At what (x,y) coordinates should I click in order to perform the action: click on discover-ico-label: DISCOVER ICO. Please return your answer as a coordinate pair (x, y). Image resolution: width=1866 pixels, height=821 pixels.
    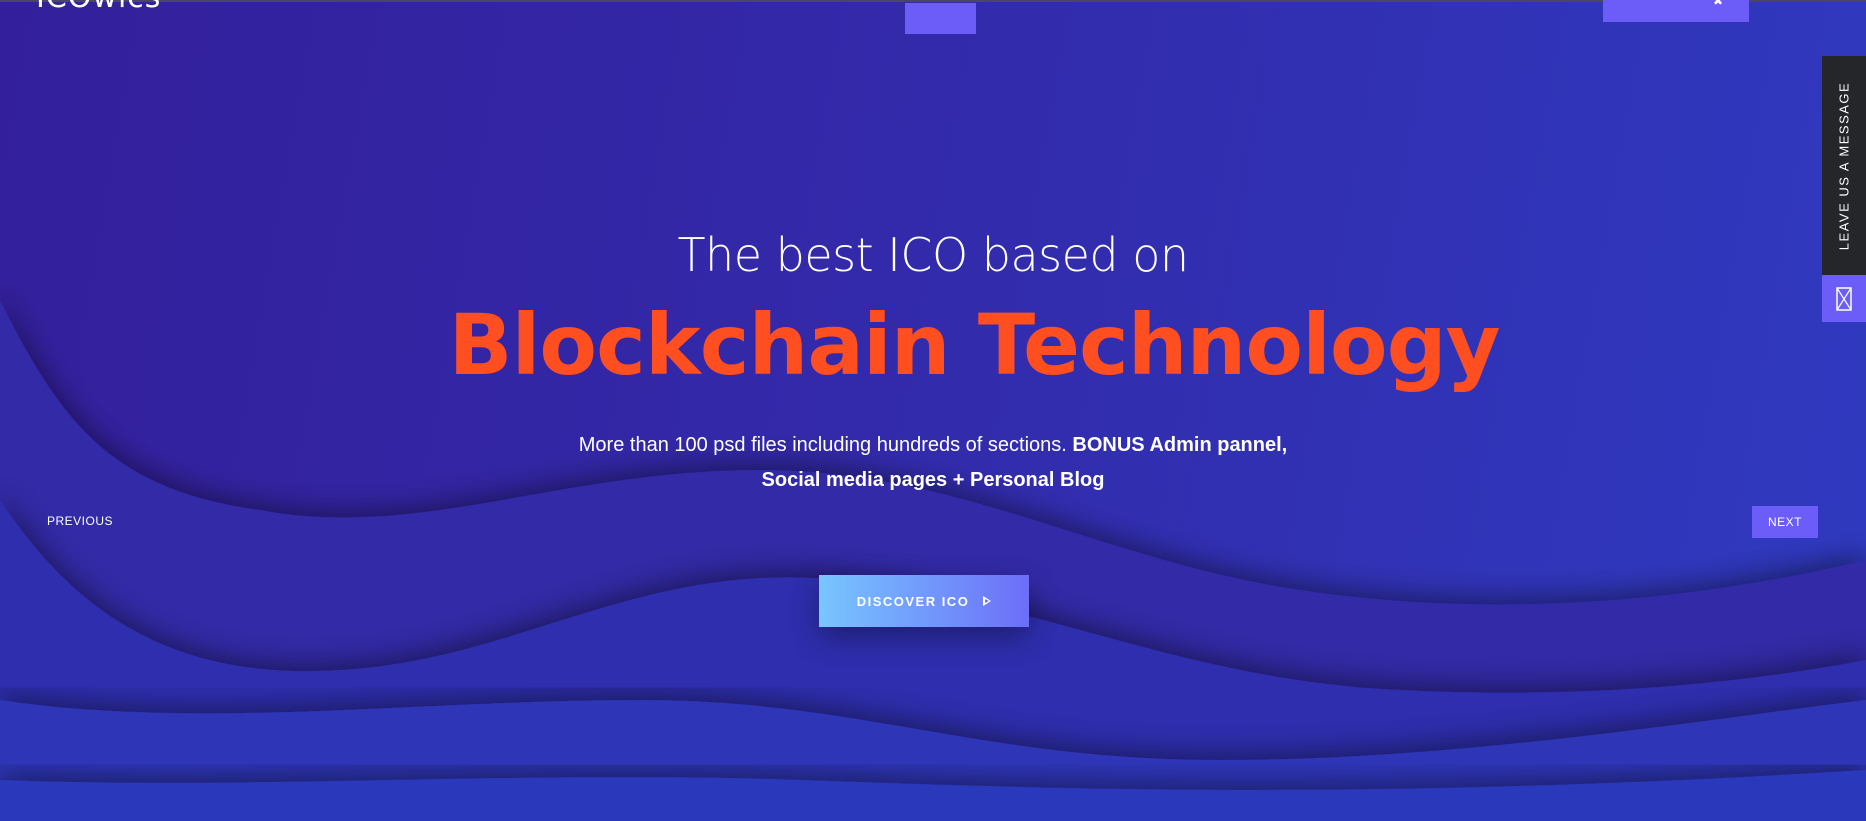
    Looking at the image, I should click on (913, 601).